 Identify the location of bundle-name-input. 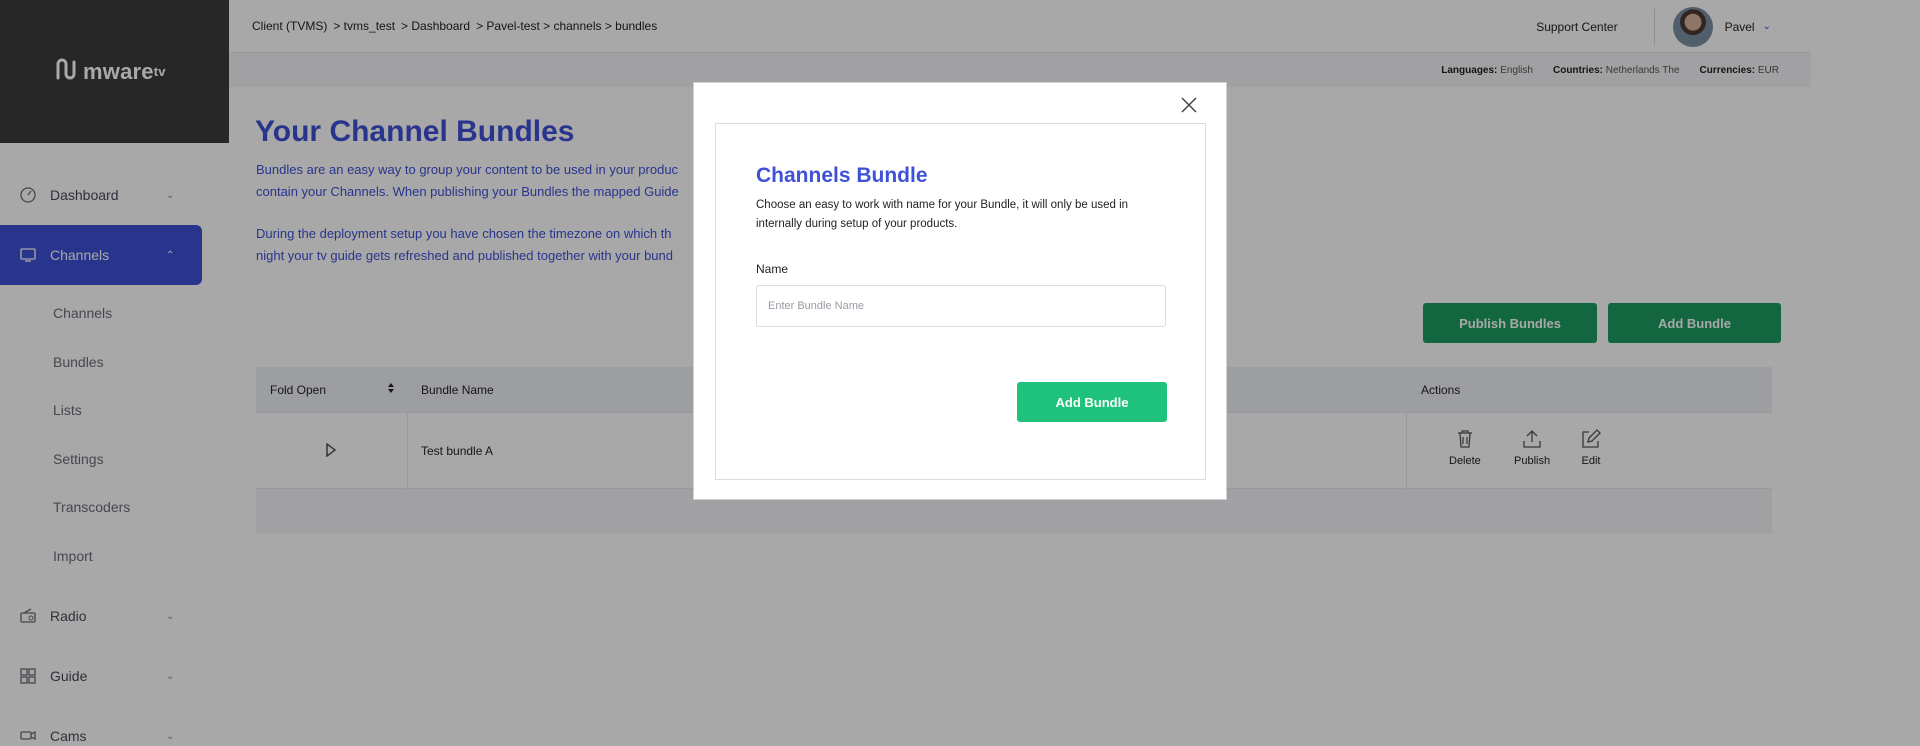
(961, 306).